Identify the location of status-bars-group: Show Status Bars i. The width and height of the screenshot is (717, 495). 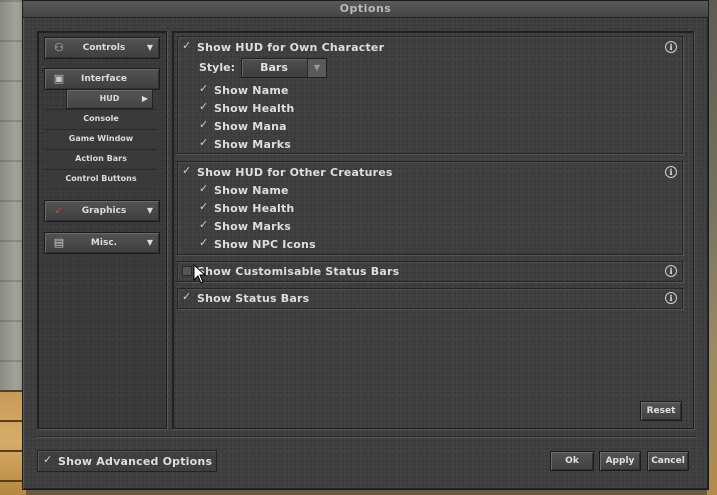
(430, 298).